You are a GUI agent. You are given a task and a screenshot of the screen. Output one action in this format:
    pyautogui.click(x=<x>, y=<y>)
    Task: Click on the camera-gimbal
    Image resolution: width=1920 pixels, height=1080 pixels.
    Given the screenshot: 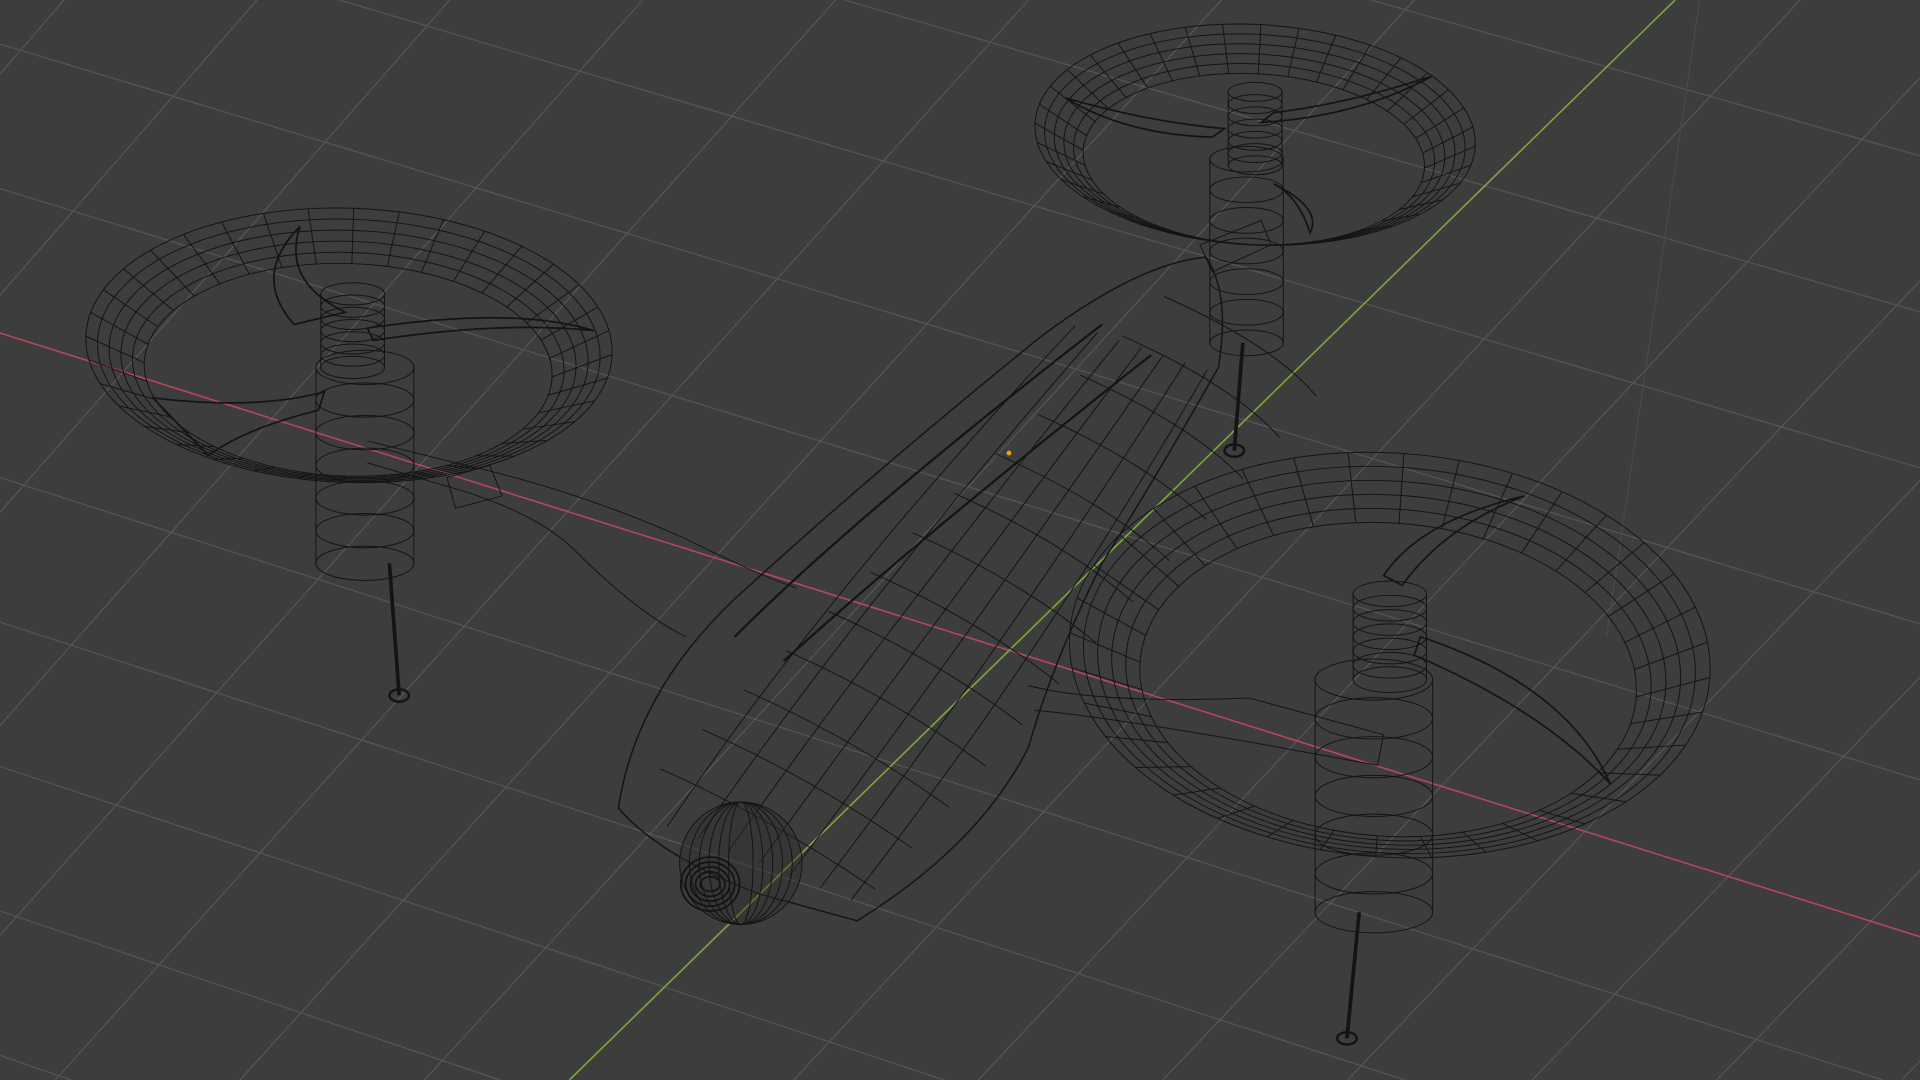 What is the action you would take?
    pyautogui.click(x=741, y=863)
    